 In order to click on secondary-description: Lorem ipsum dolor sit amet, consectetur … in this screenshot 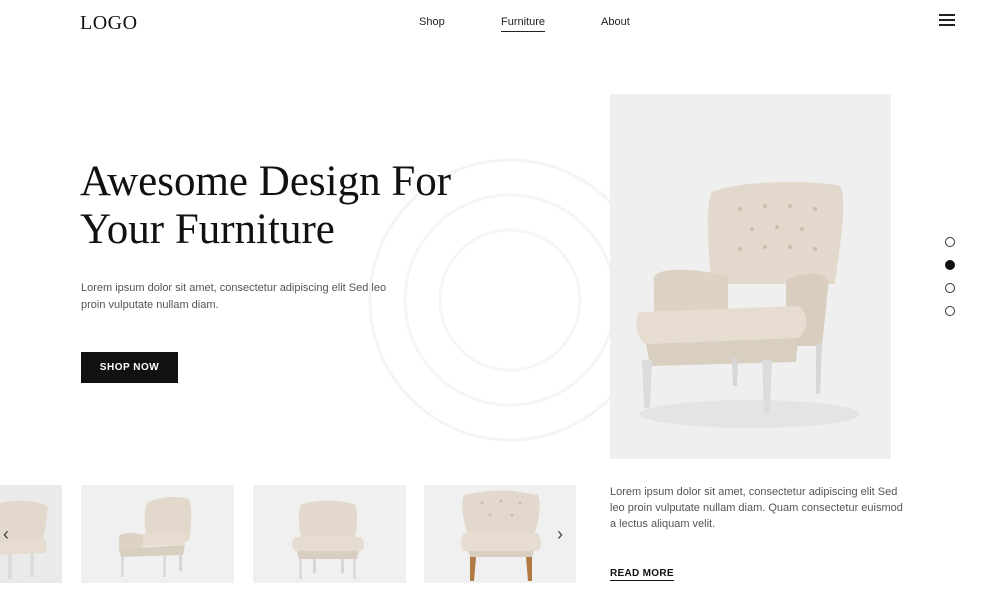, I will do `click(756, 508)`.